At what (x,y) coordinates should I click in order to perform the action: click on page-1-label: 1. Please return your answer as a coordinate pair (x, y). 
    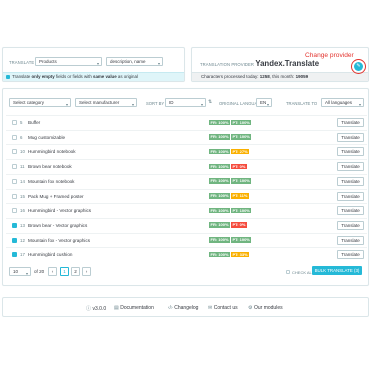
    Looking at the image, I should click on (64, 271).